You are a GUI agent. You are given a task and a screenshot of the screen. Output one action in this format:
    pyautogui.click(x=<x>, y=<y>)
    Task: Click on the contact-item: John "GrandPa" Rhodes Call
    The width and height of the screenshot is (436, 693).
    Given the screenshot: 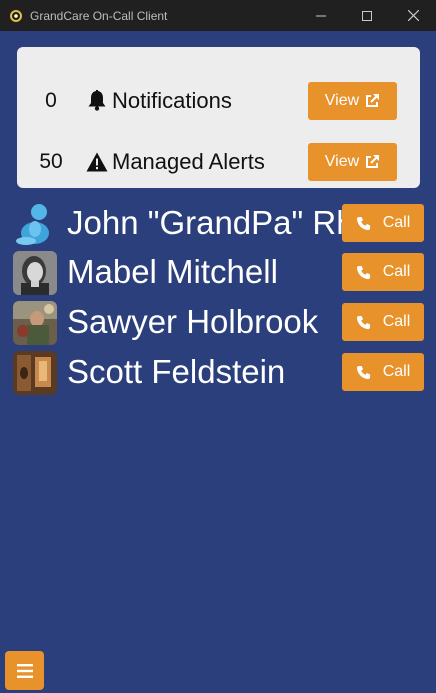 What is the action you would take?
    pyautogui.click(x=224, y=224)
    